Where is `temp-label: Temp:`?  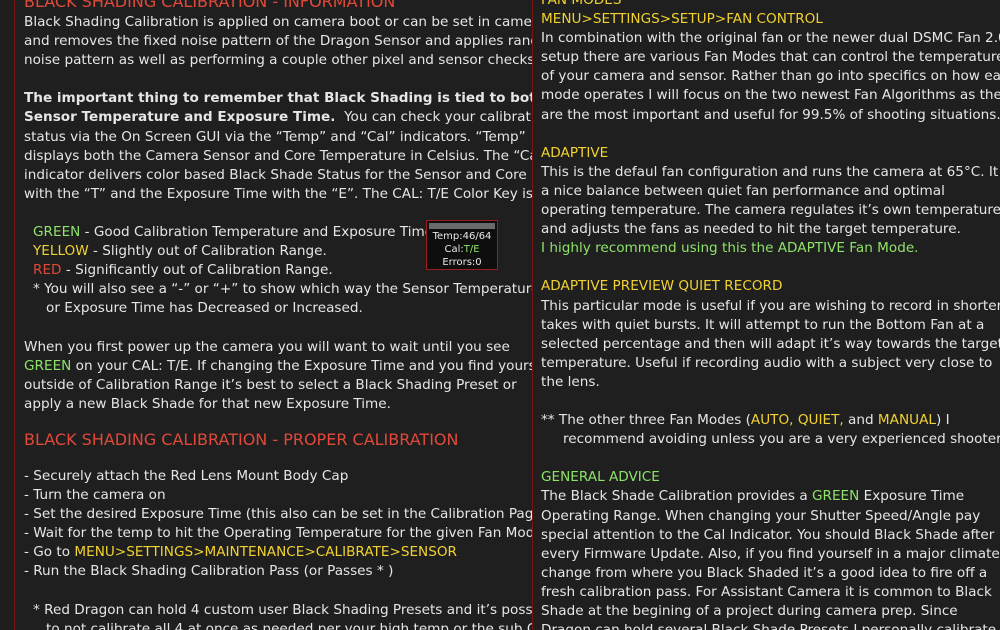 temp-label: Temp: is located at coordinates (447, 236).